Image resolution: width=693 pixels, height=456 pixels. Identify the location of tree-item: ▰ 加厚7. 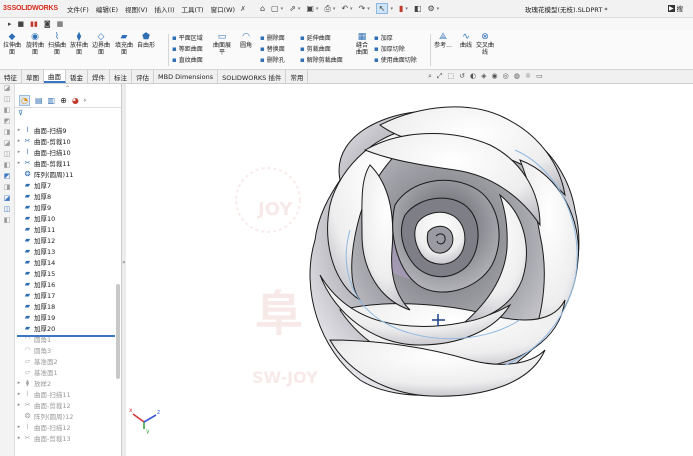
(65, 184).